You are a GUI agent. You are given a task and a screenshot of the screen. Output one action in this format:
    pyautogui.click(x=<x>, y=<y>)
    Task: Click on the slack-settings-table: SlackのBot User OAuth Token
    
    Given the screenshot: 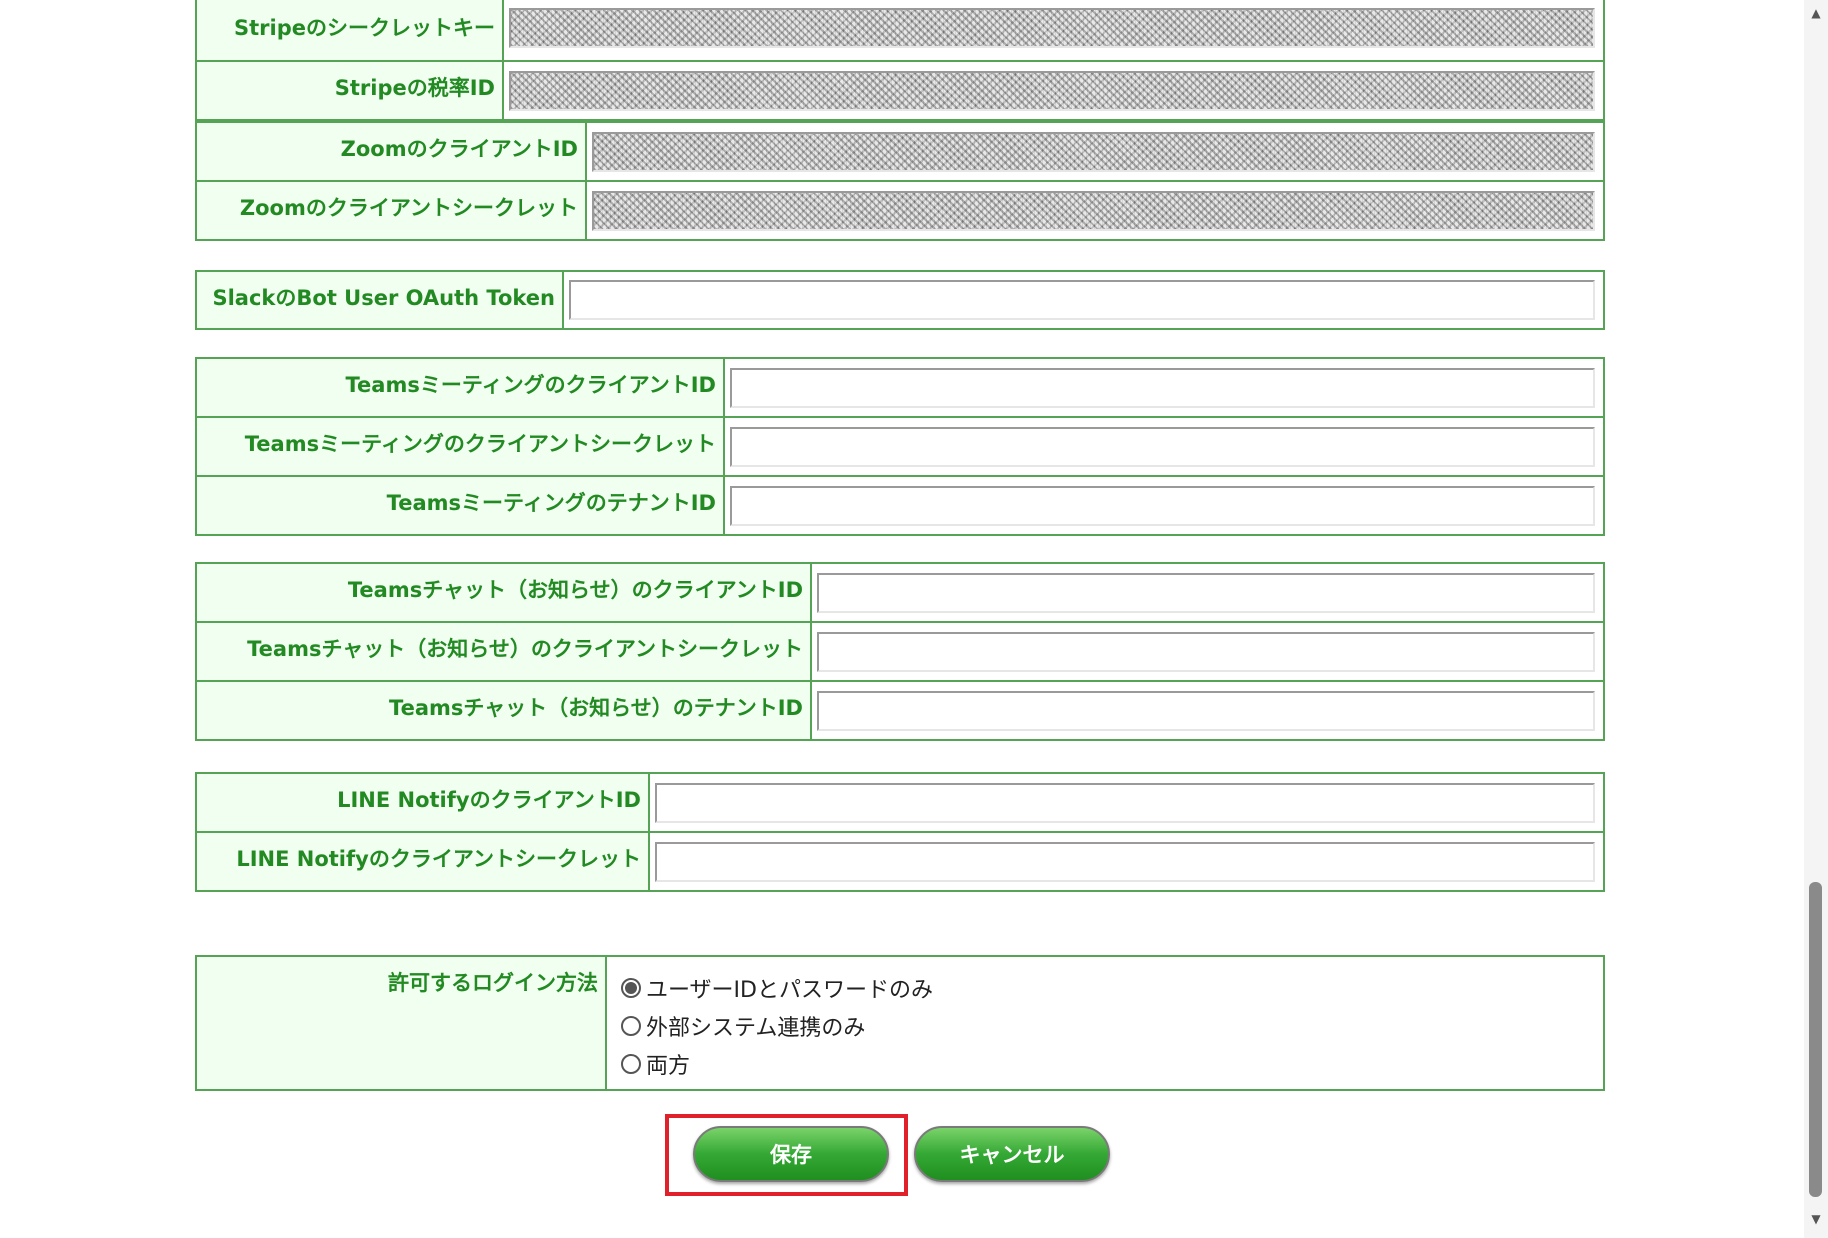 What is the action you would take?
    pyautogui.click(x=900, y=300)
    